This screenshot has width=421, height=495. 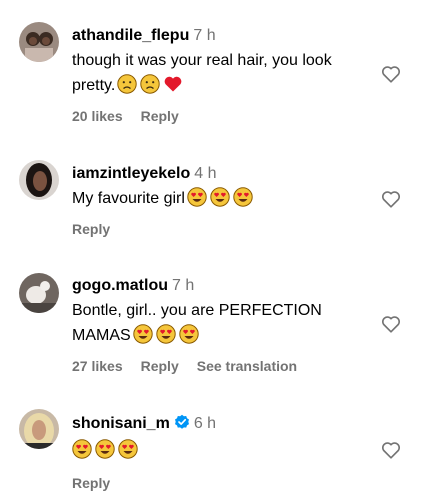 I want to click on timestamp: 4 h, so click(x=205, y=173).